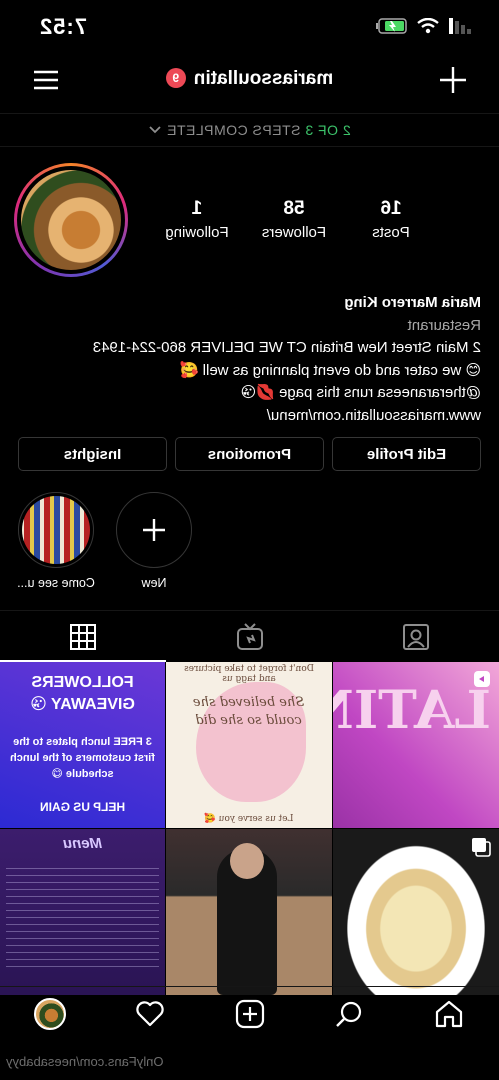  Describe the element at coordinates (56, 530) in the screenshot. I see `highlight-cover` at that location.